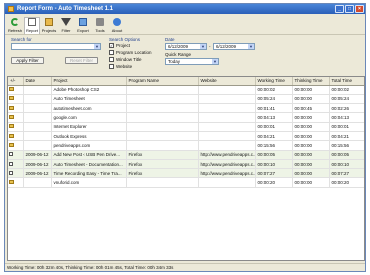 The width and height of the screenshot is (370, 275). I want to click on cell-working: 00:04:13, so click(274, 117).